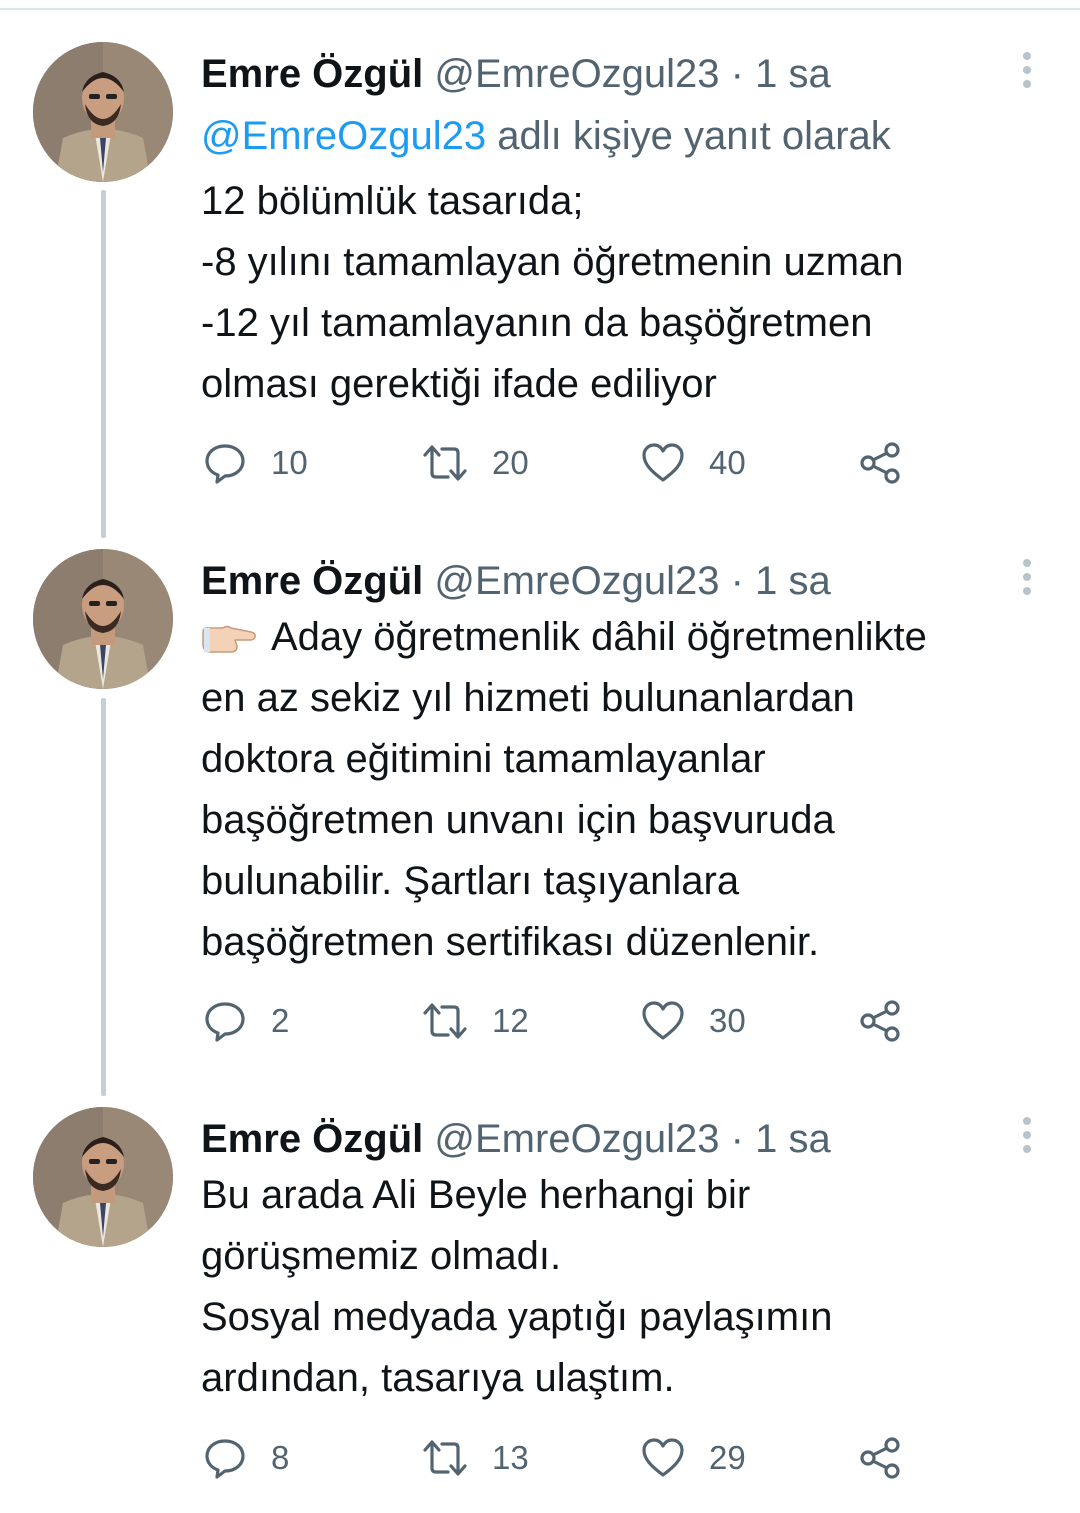  Describe the element at coordinates (438, 1378) in the screenshot. I see `tweet-text-line: ardından, tasarıya ulaştım.` at that location.